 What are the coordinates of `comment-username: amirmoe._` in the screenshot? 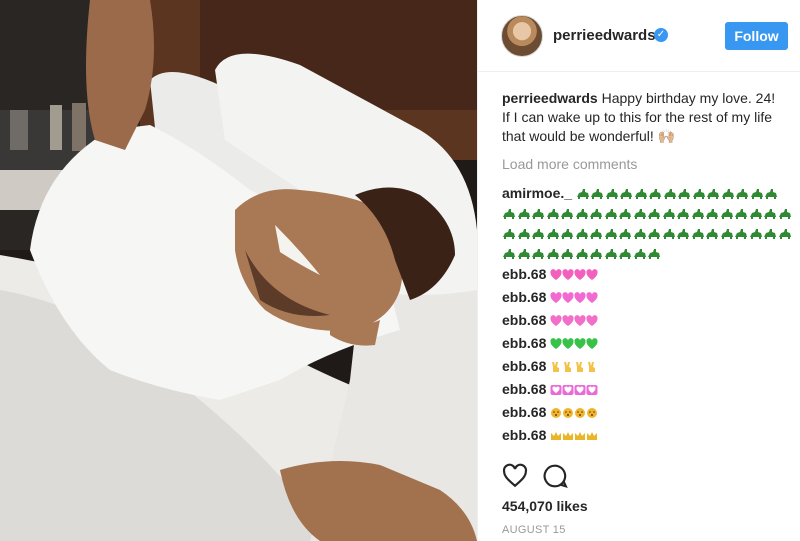 It's located at (537, 193).